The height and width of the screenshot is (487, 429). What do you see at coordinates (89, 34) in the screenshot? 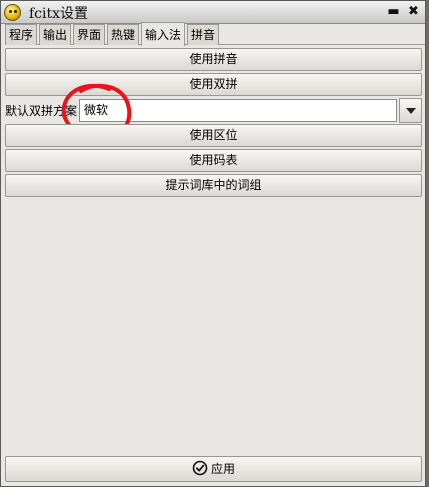
I see `tab-interface: 界面` at bounding box center [89, 34].